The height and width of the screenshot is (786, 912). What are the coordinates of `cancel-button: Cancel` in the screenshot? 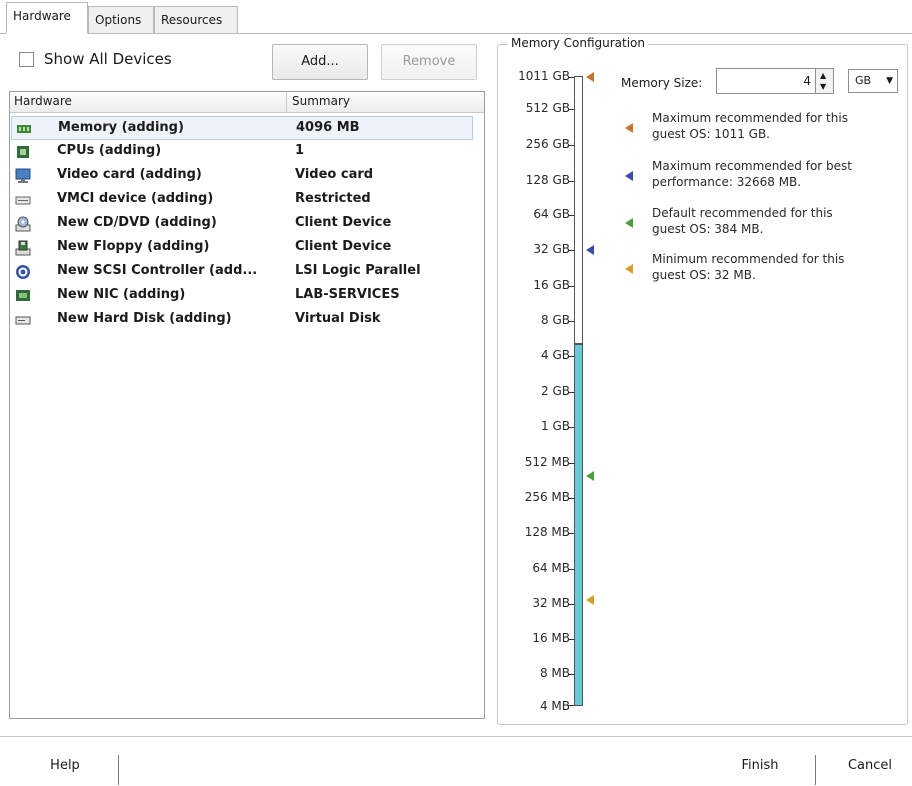 It's located at (870, 766).